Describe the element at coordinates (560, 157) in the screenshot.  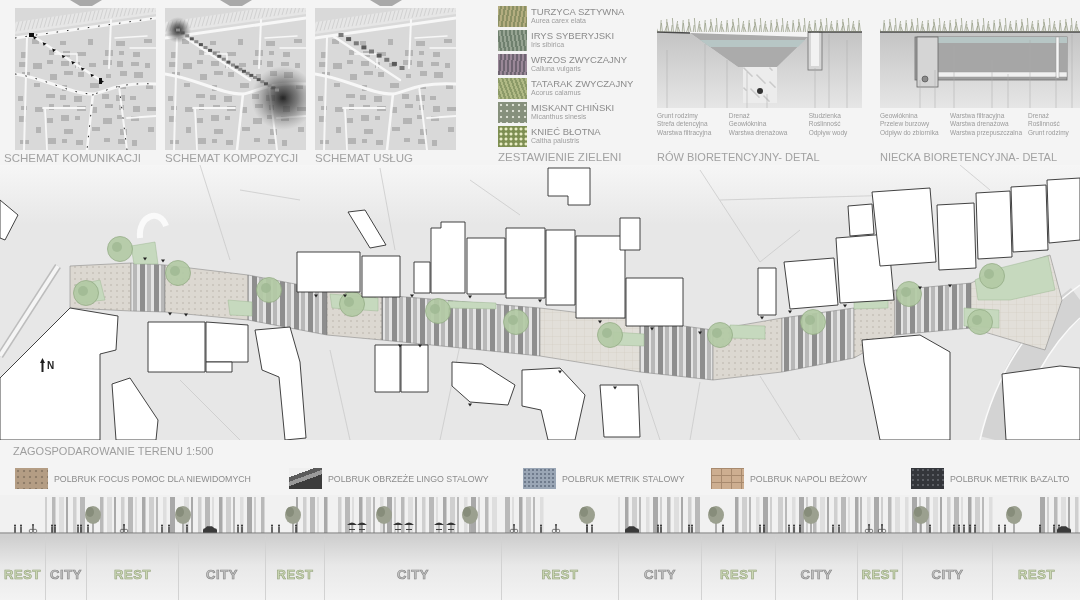
I see `legend-title: ZESTAWIENIE ZIELENI` at that location.